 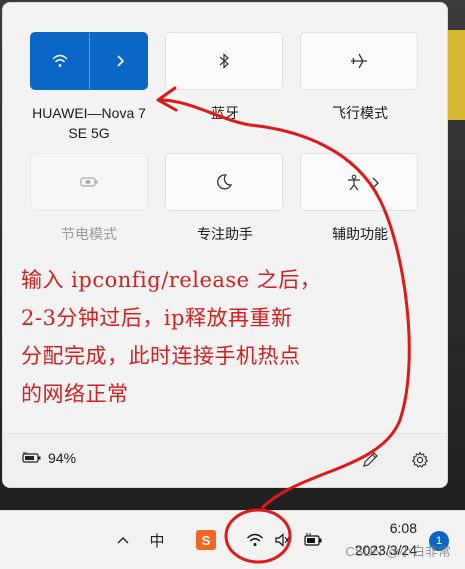 I want to click on settings-button, so click(x=420, y=460).